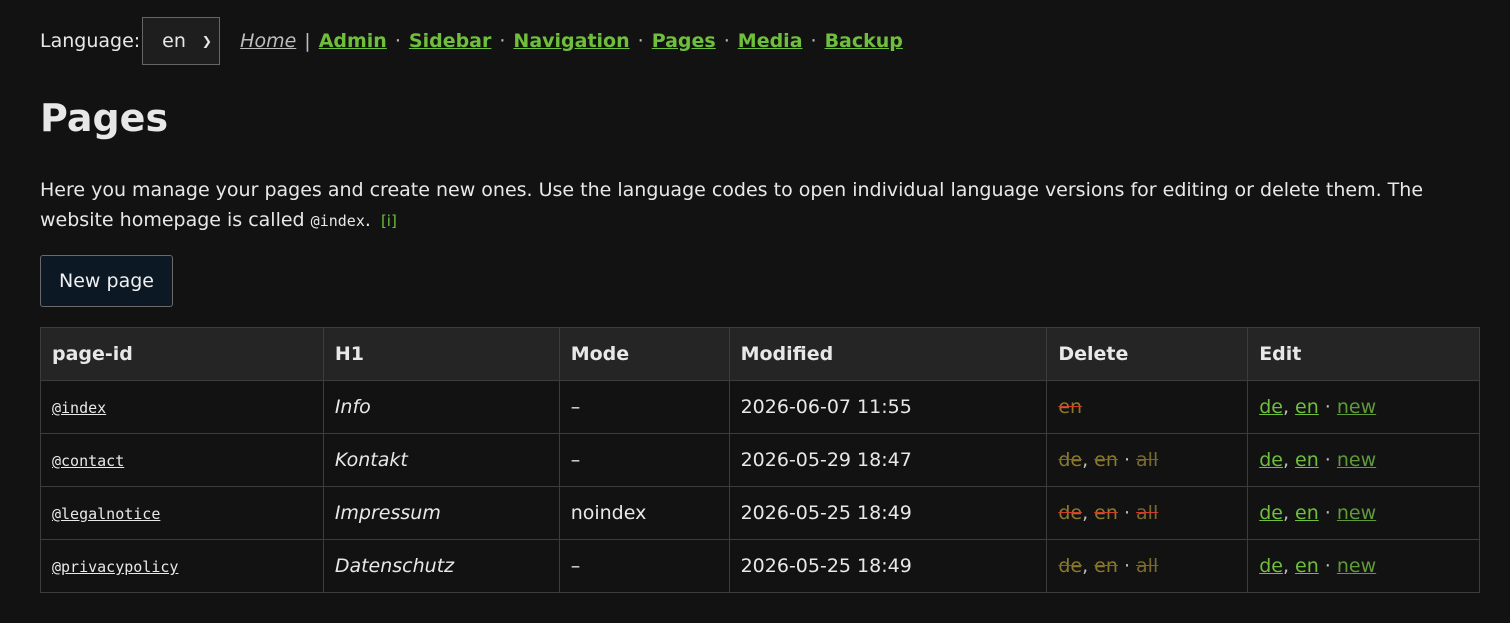 Image resolution: width=1510 pixels, height=623 pixels. Describe the element at coordinates (174, 41) in the screenshot. I see `language-selected-value: en` at that location.